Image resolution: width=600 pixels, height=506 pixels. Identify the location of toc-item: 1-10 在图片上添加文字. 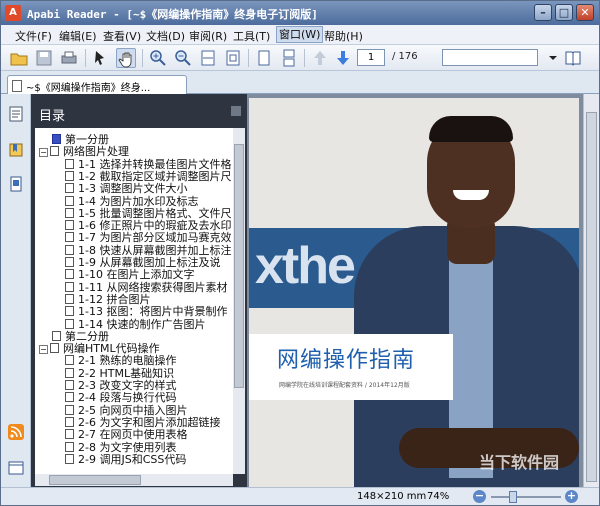
(129, 275).